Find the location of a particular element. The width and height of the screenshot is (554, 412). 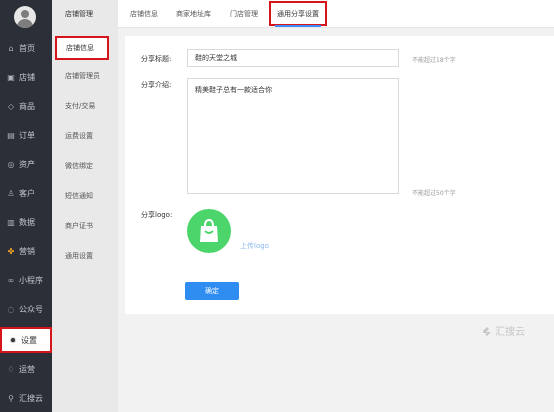

nav-item-customers: ♙ 客户 is located at coordinates (26, 193).